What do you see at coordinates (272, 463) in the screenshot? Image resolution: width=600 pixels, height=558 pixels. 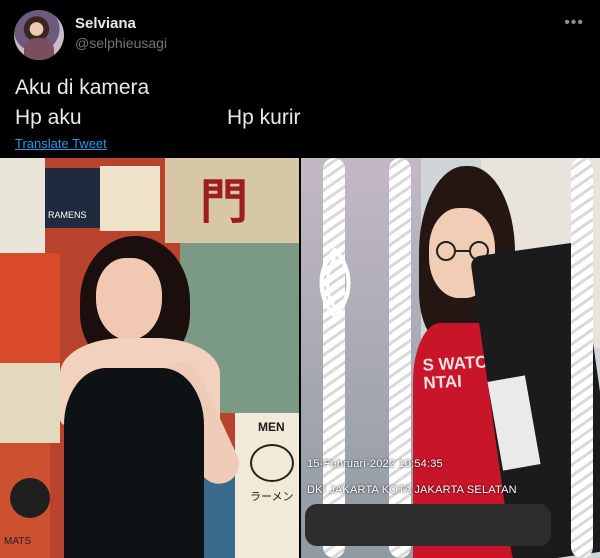 I see `ramen-bowl-icon` at bounding box center [272, 463].